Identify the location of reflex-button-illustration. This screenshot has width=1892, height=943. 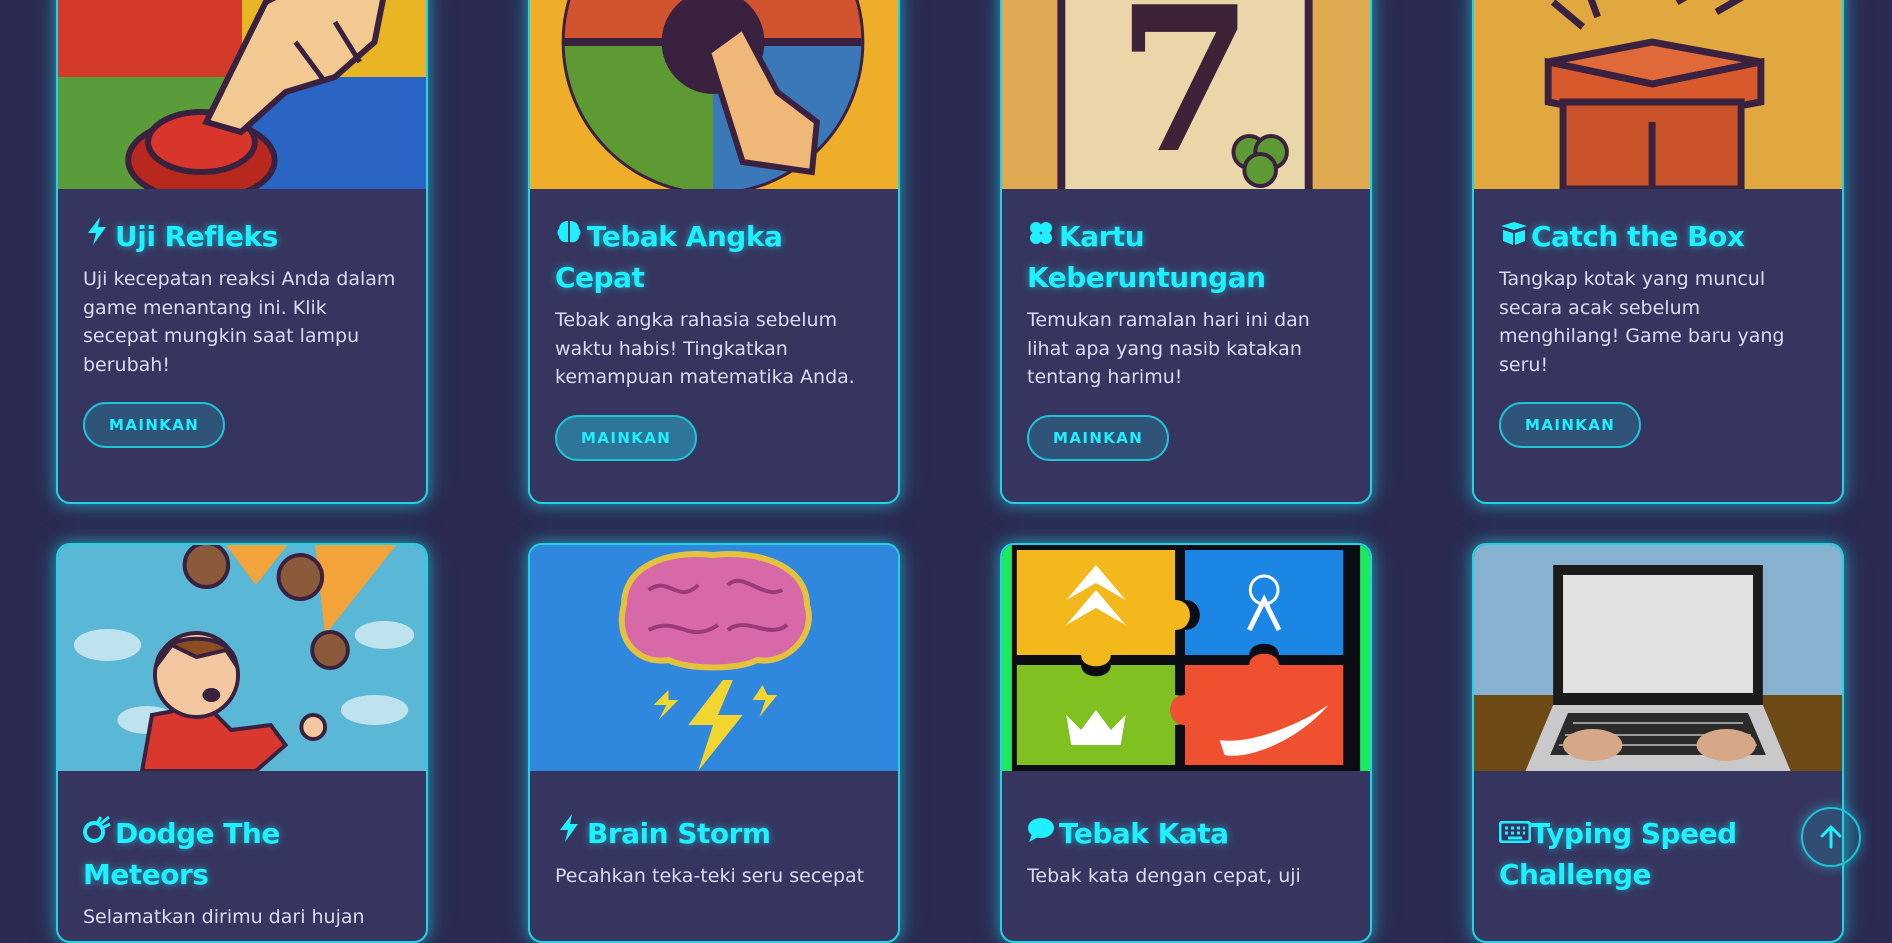
(242, 94).